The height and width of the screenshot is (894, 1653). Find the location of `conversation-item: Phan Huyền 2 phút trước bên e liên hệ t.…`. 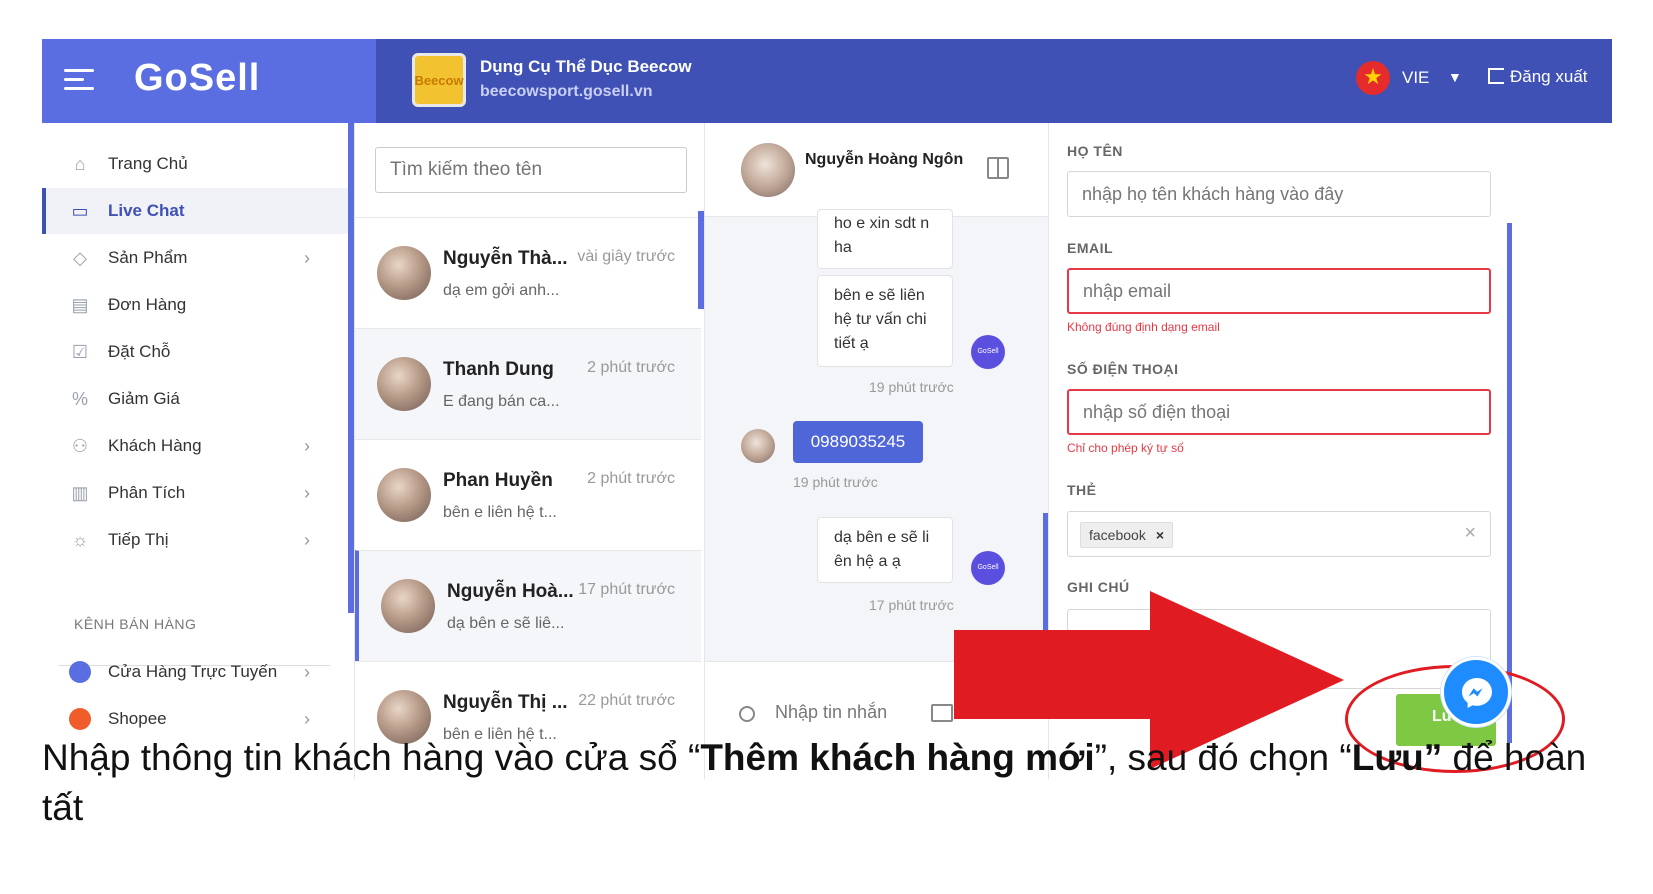

conversation-item: Phan Huyền 2 phút trước bên e liên hệ t.… is located at coordinates (528, 494).